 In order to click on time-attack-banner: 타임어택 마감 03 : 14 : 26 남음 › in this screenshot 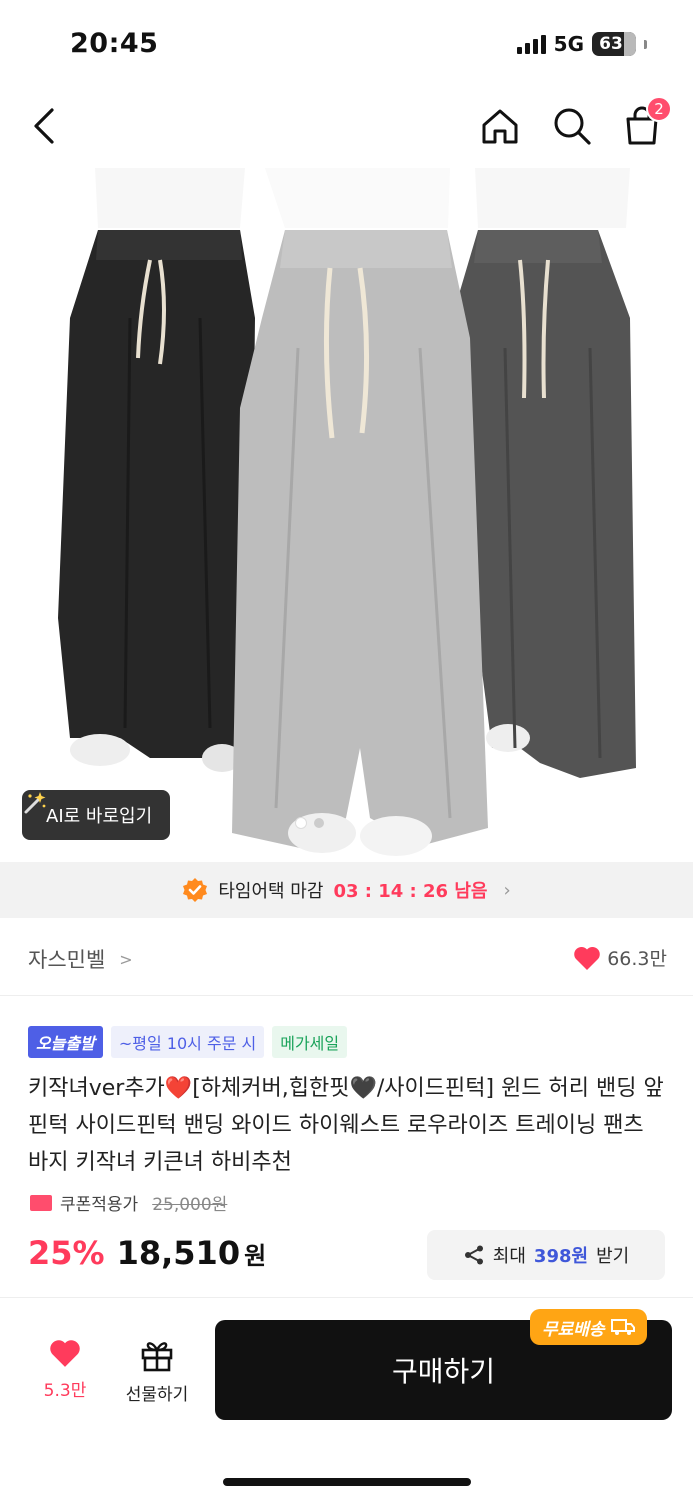, I will do `click(346, 890)`.